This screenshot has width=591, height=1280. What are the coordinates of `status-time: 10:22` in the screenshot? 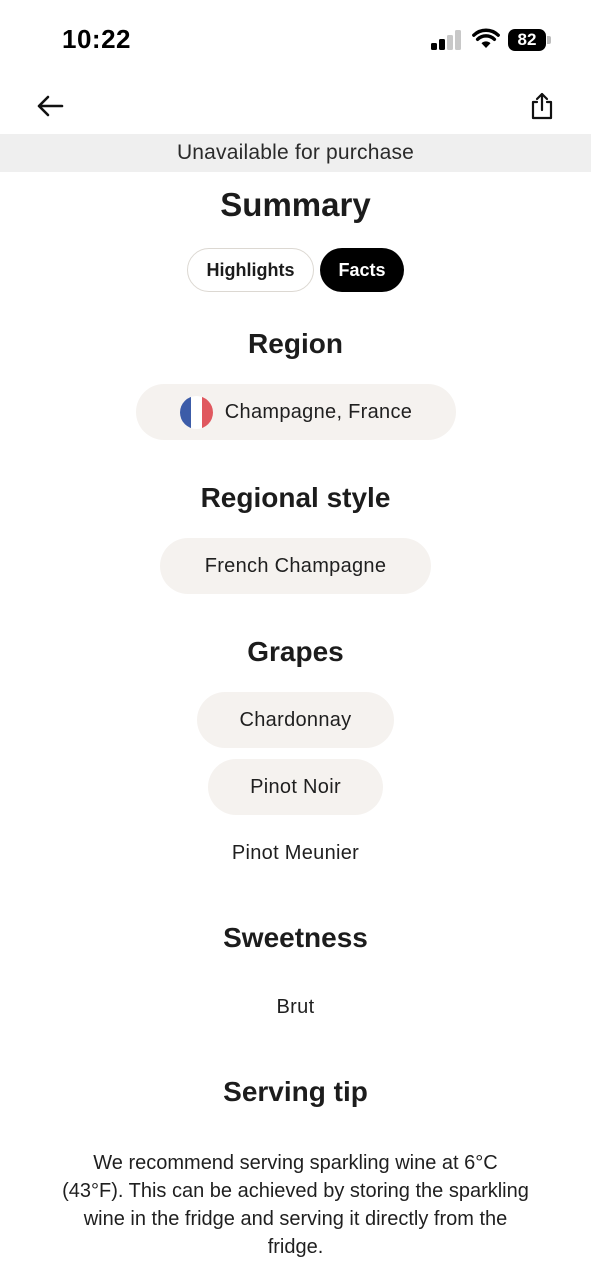 It's located at (96, 39).